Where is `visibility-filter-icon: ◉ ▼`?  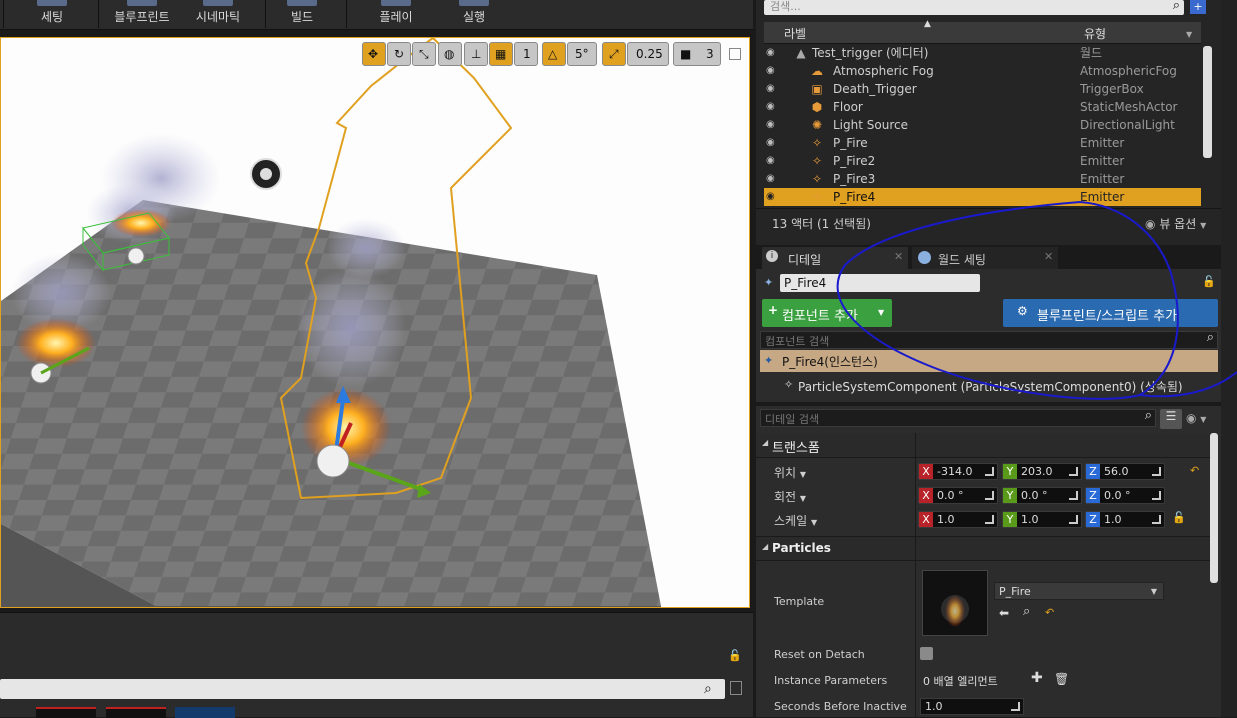 visibility-filter-icon: ◉ ▼ is located at coordinates (1196, 418).